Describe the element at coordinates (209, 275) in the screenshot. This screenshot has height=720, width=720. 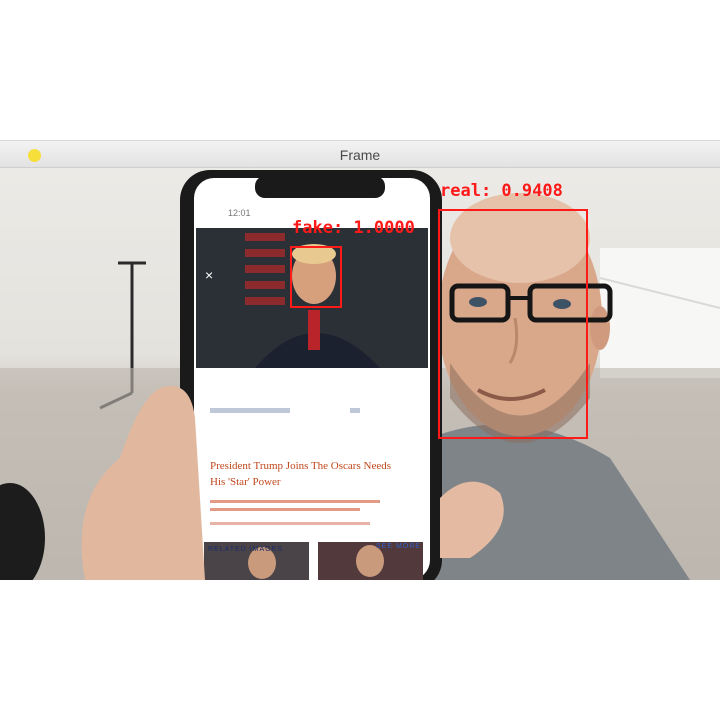
I see `close-icon: ×` at that location.